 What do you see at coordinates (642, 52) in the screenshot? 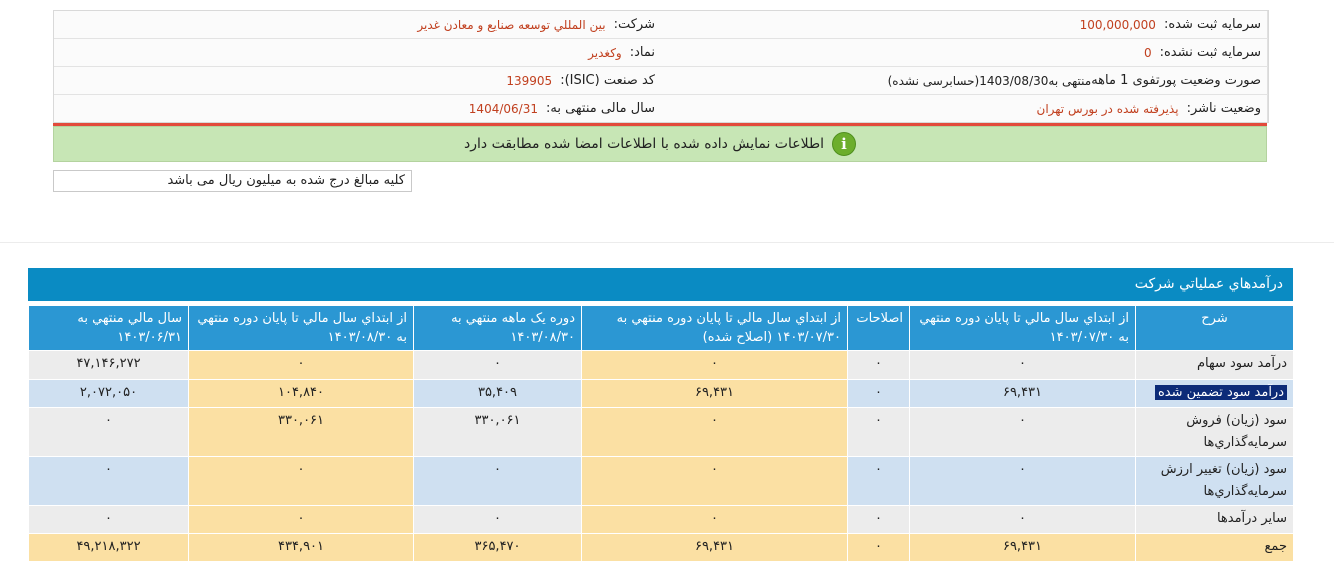
I see `symbol-label: نماد:` at bounding box center [642, 52].